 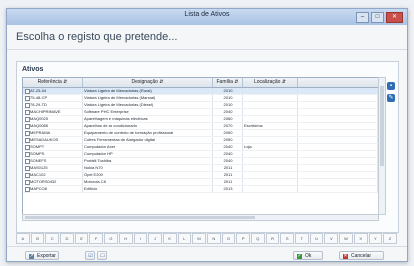 What do you see at coordinates (200, 189) in the screenshot?
I see `table-row: MAPCO8 Edifício 2013` at bounding box center [200, 189].